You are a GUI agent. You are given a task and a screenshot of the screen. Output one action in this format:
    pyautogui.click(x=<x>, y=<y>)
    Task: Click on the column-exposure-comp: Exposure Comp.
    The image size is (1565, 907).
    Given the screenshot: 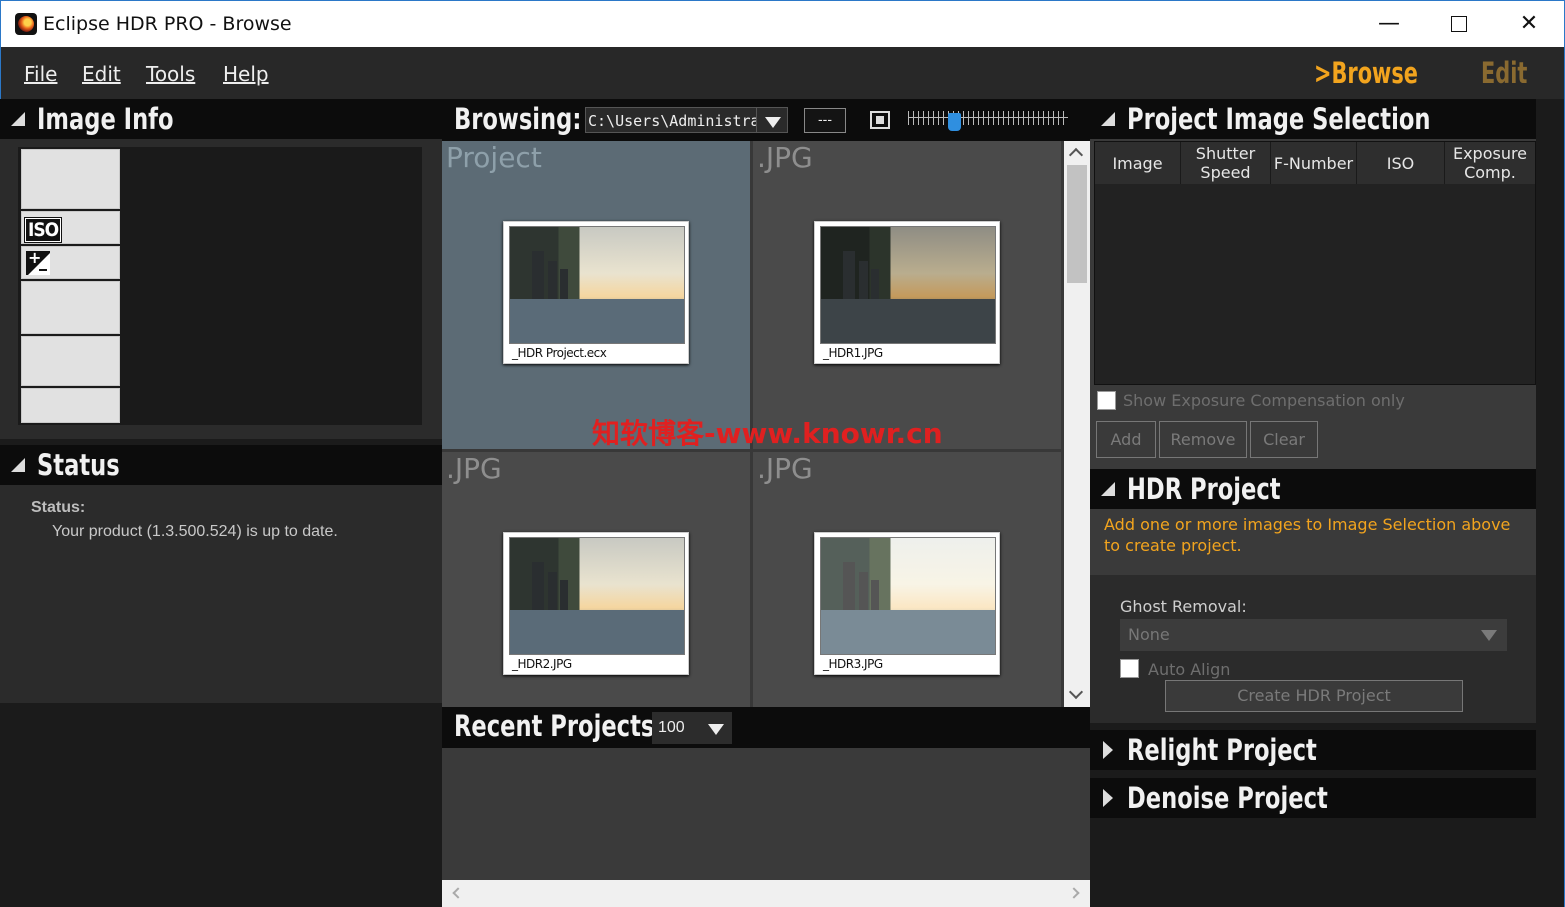 What is the action you would take?
    pyautogui.click(x=1490, y=163)
    